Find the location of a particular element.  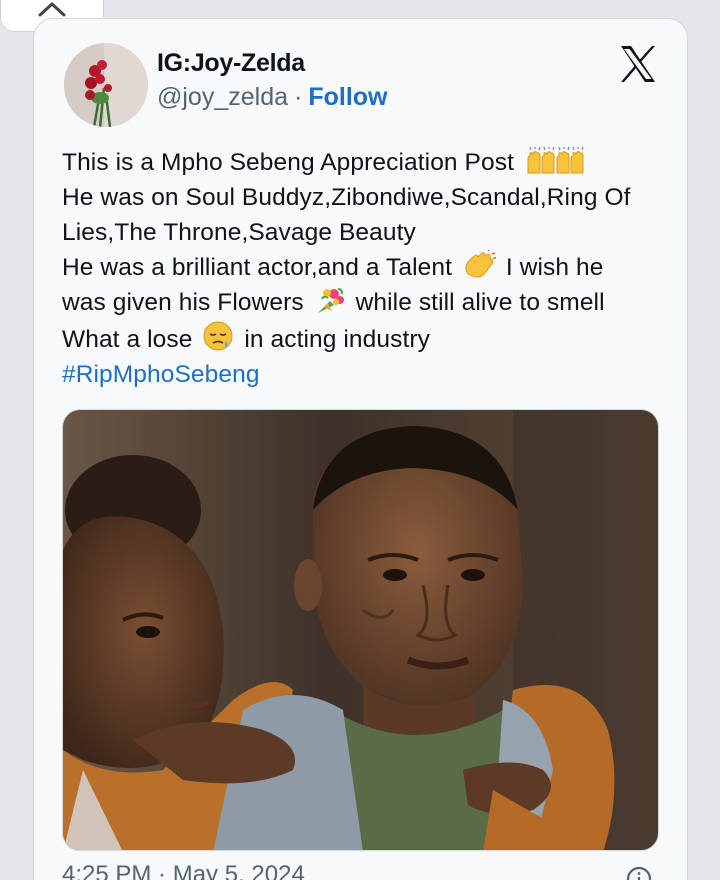

tweet-line: Lies,The Throne,Savage Beauty is located at coordinates (239, 232).